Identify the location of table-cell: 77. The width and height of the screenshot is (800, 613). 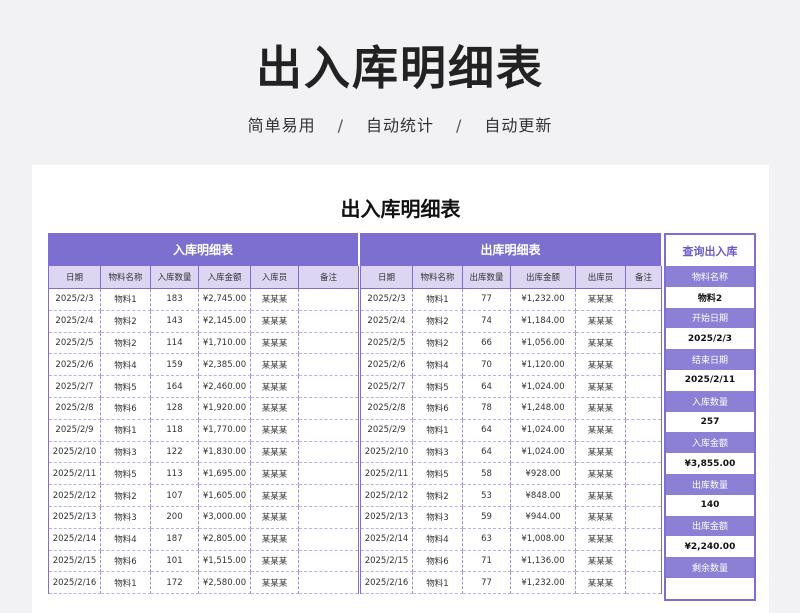
(486, 299).